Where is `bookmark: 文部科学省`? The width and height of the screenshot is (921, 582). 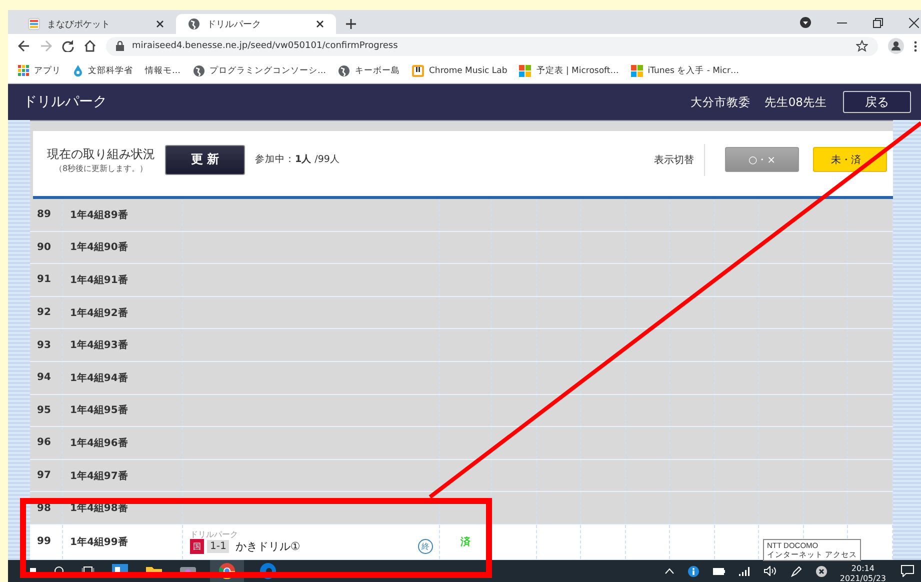
bookmark: 文部科学省 is located at coordinates (103, 70).